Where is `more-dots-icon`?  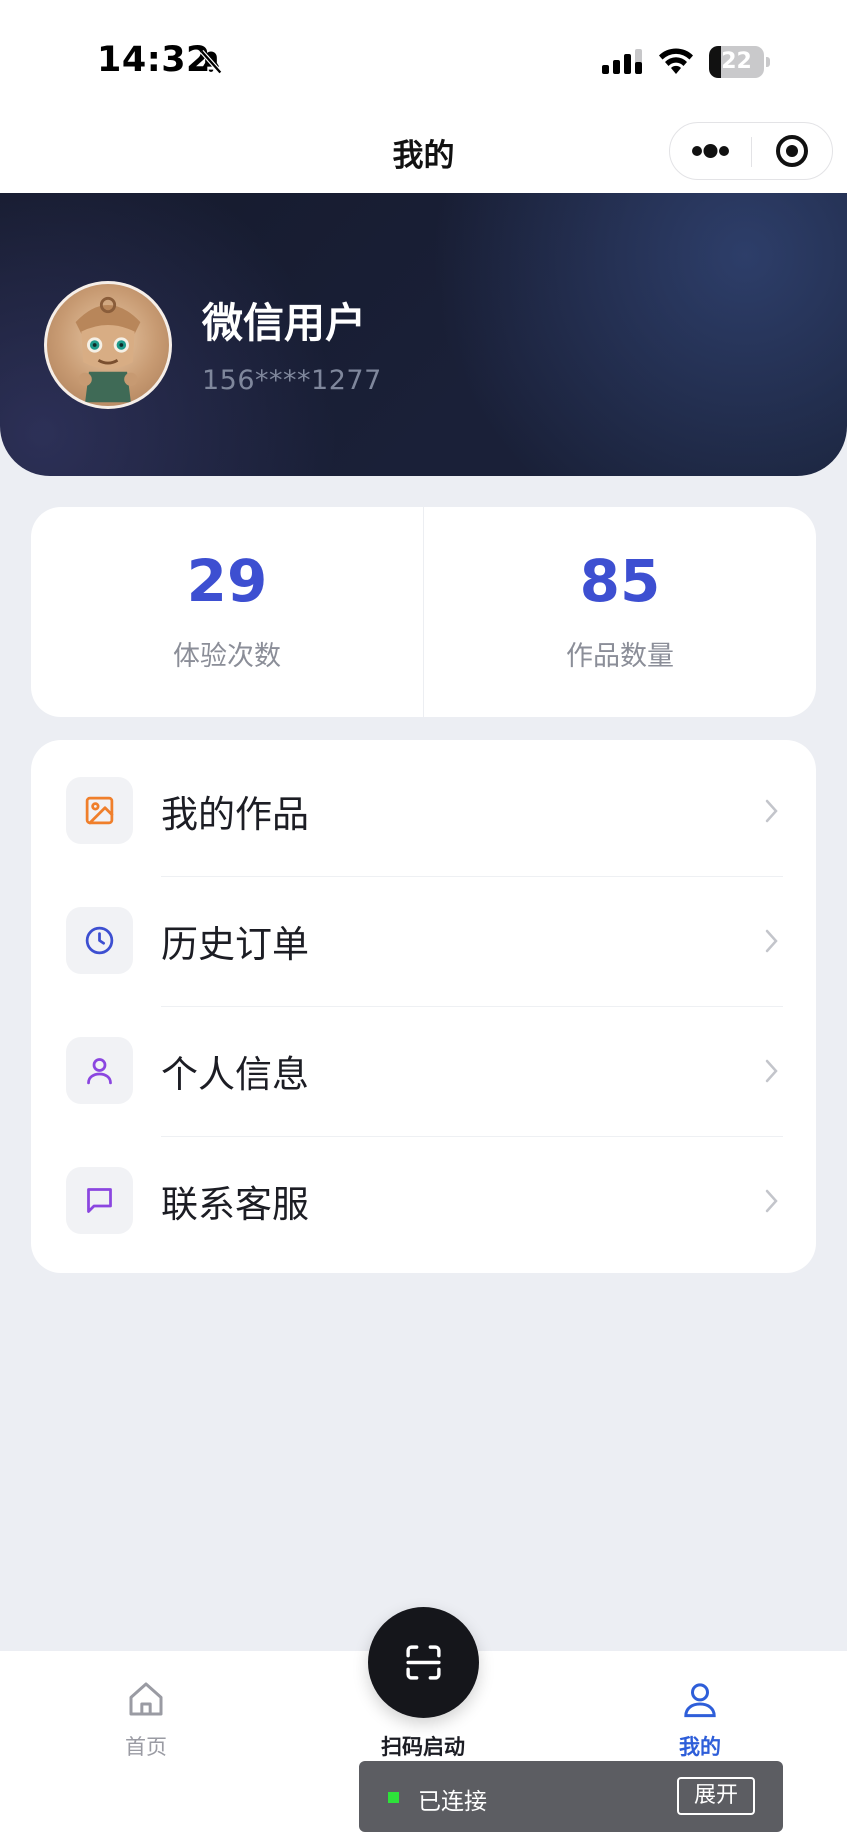 more-dots-icon is located at coordinates (710, 151).